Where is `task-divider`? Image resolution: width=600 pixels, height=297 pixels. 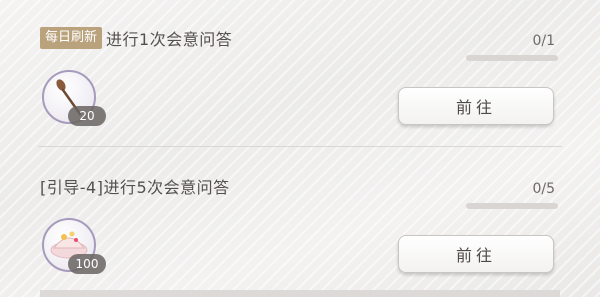 task-divider is located at coordinates (300, 146).